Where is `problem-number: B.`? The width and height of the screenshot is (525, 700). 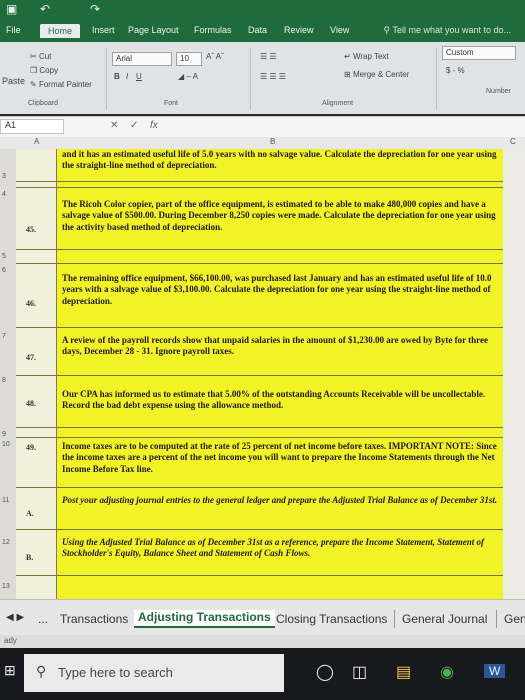 problem-number: B. is located at coordinates (30, 557).